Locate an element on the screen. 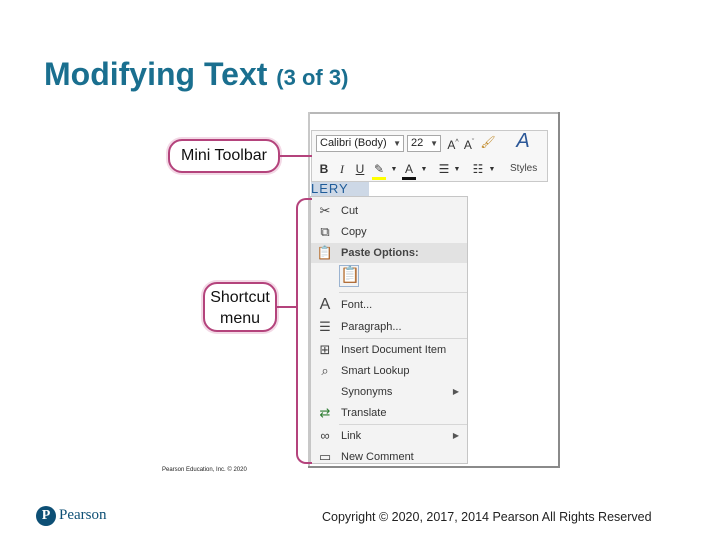 The height and width of the screenshot is (540, 720). shrink-font-icon: Aˇ is located at coordinates (469, 144).